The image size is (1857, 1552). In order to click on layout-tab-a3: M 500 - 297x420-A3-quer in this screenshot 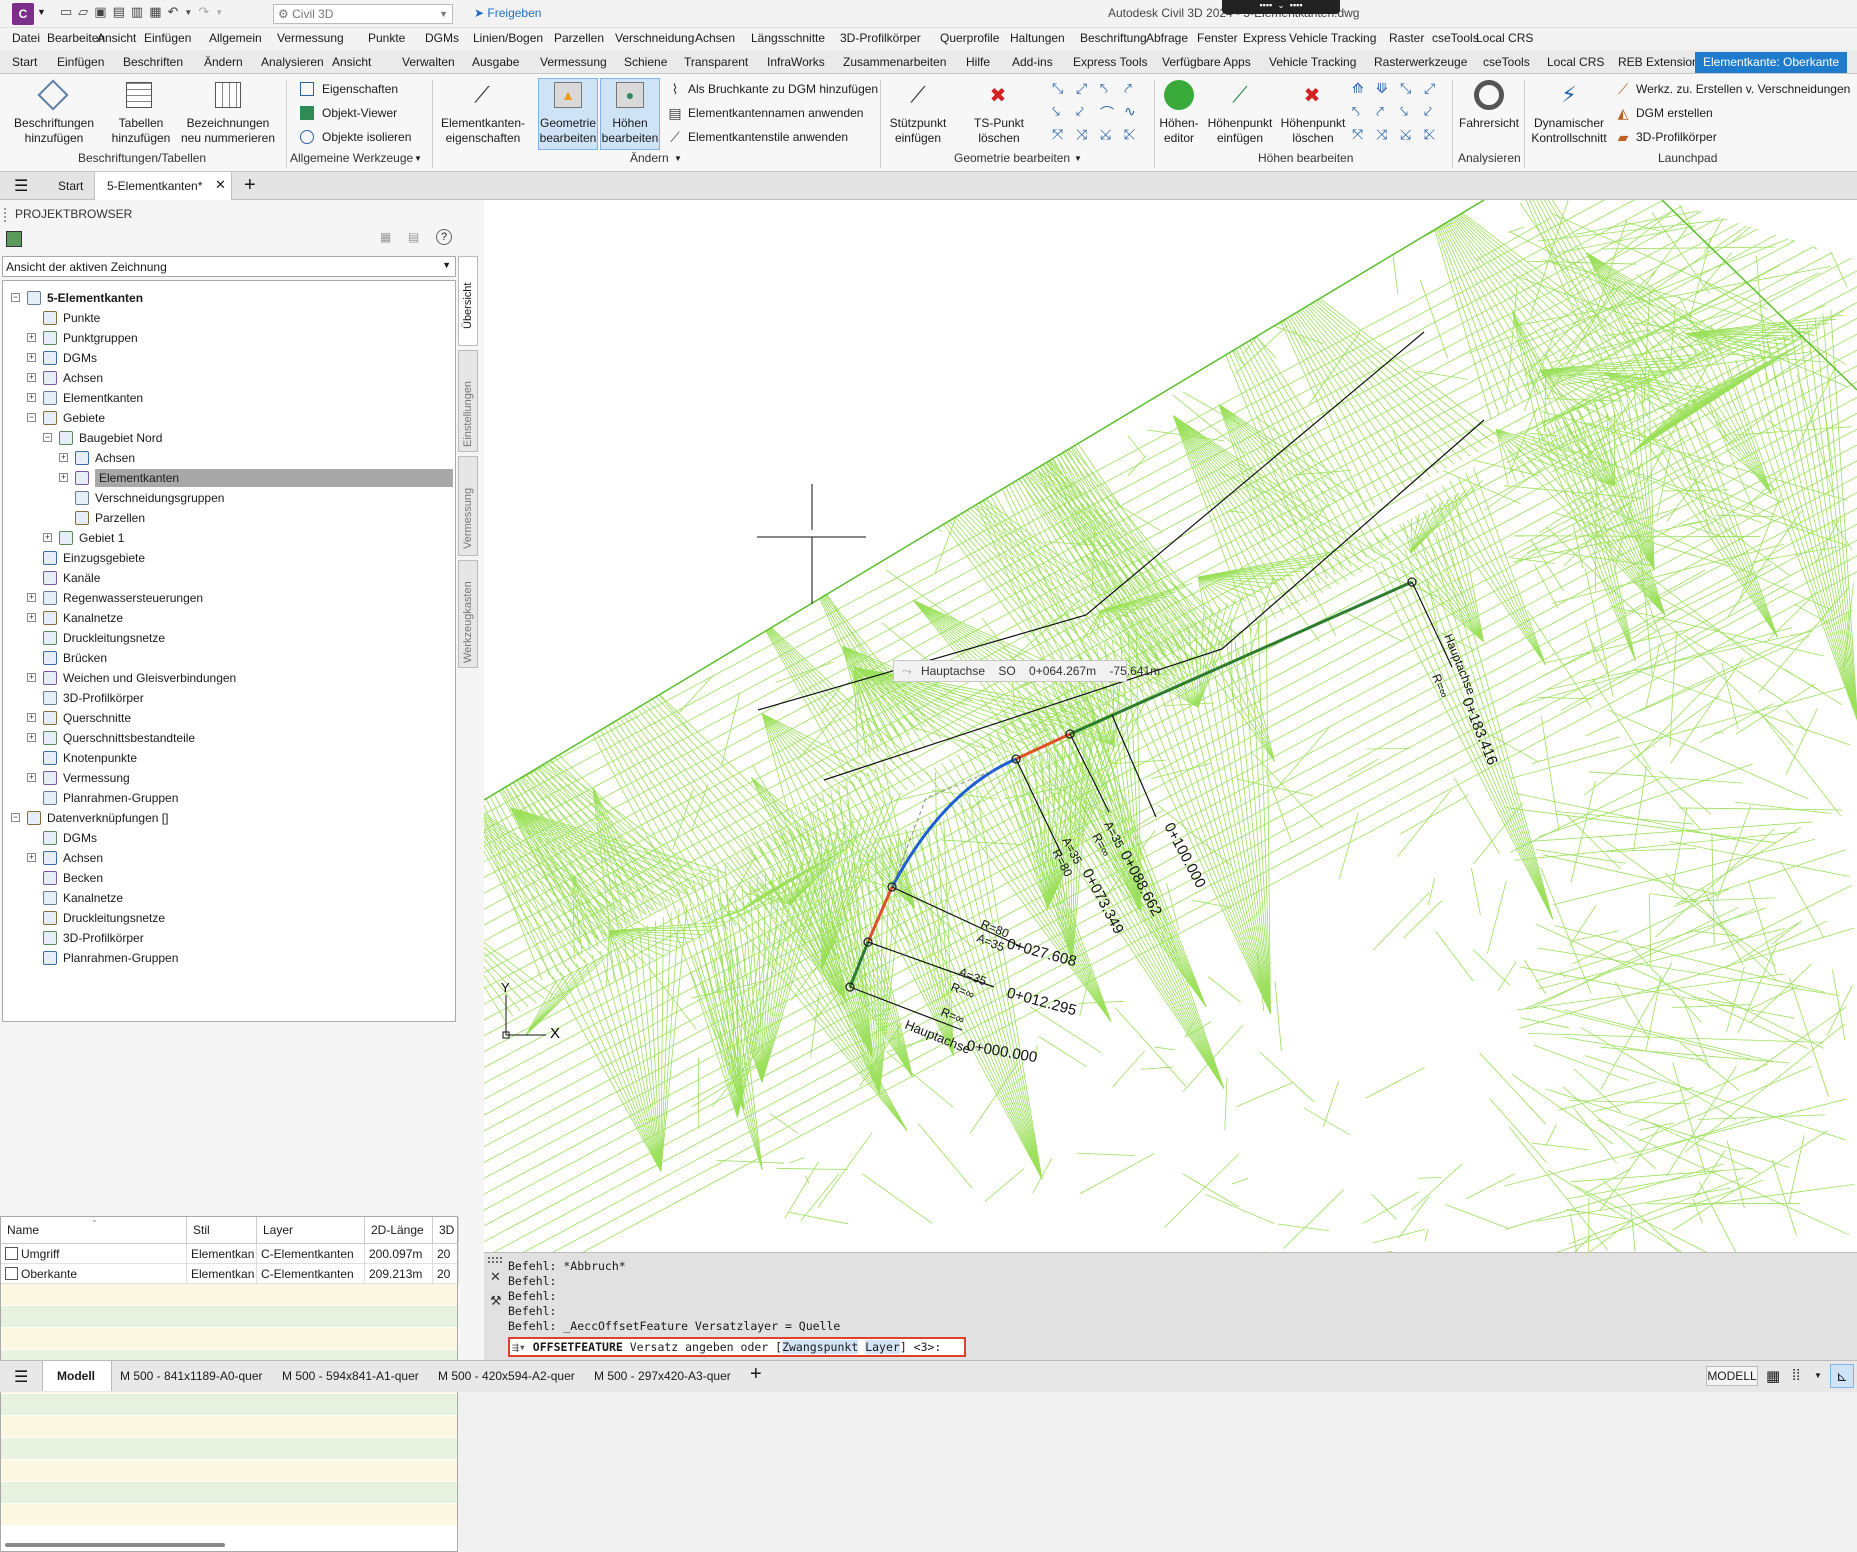, I will do `click(662, 1376)`.